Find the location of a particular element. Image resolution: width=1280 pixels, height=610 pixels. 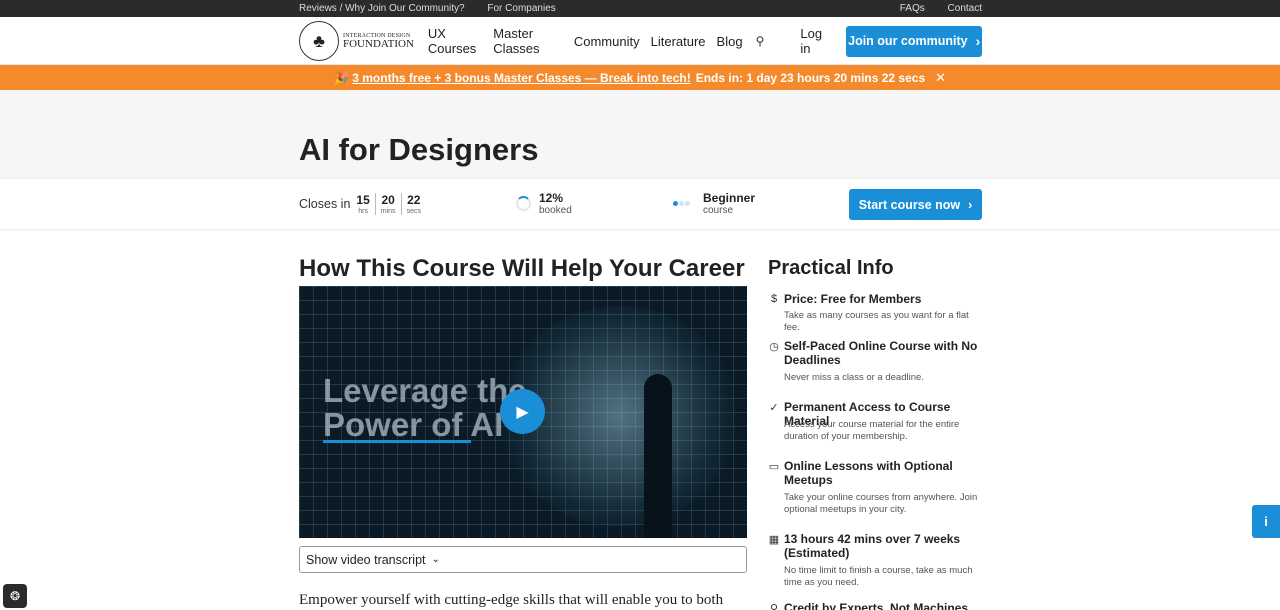

nav-master-classes: Master Classes is located at coordinates (528, 41).